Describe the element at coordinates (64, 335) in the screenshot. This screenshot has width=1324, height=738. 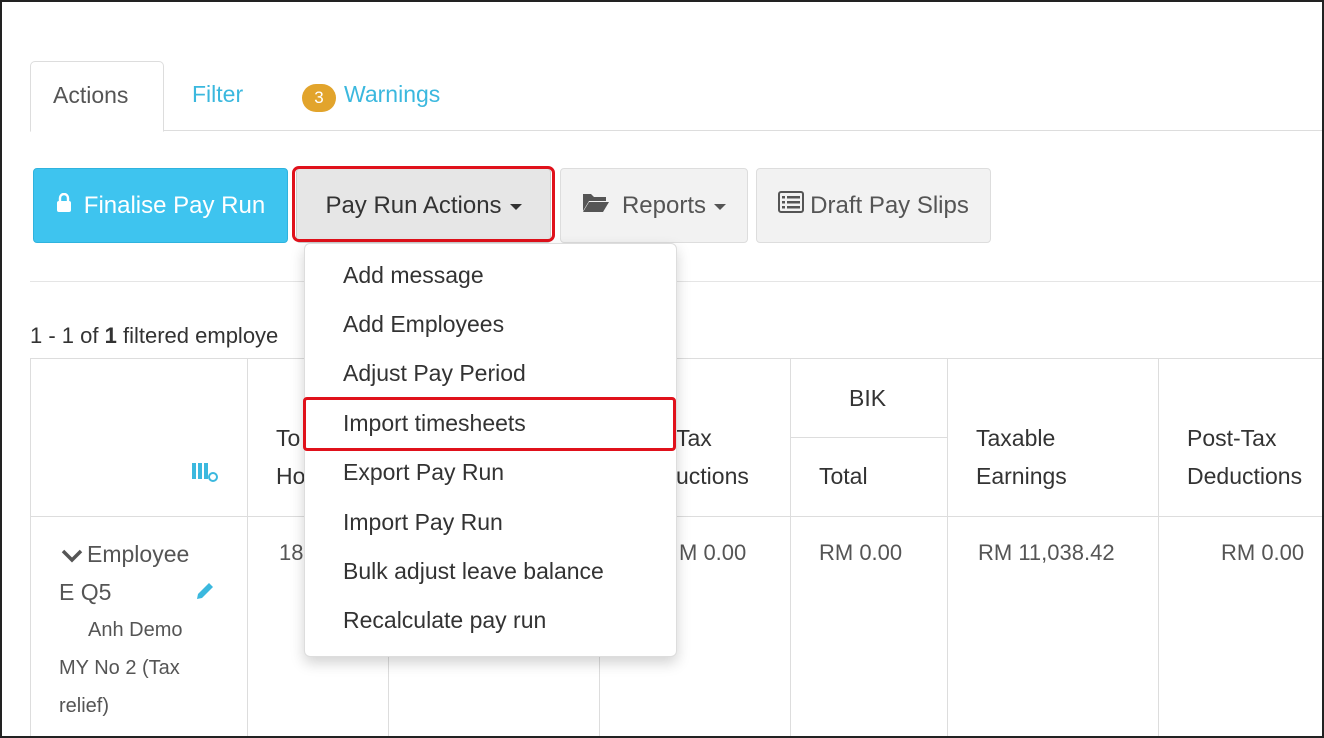
I see `results-range: 1 - 1 of` at that location.